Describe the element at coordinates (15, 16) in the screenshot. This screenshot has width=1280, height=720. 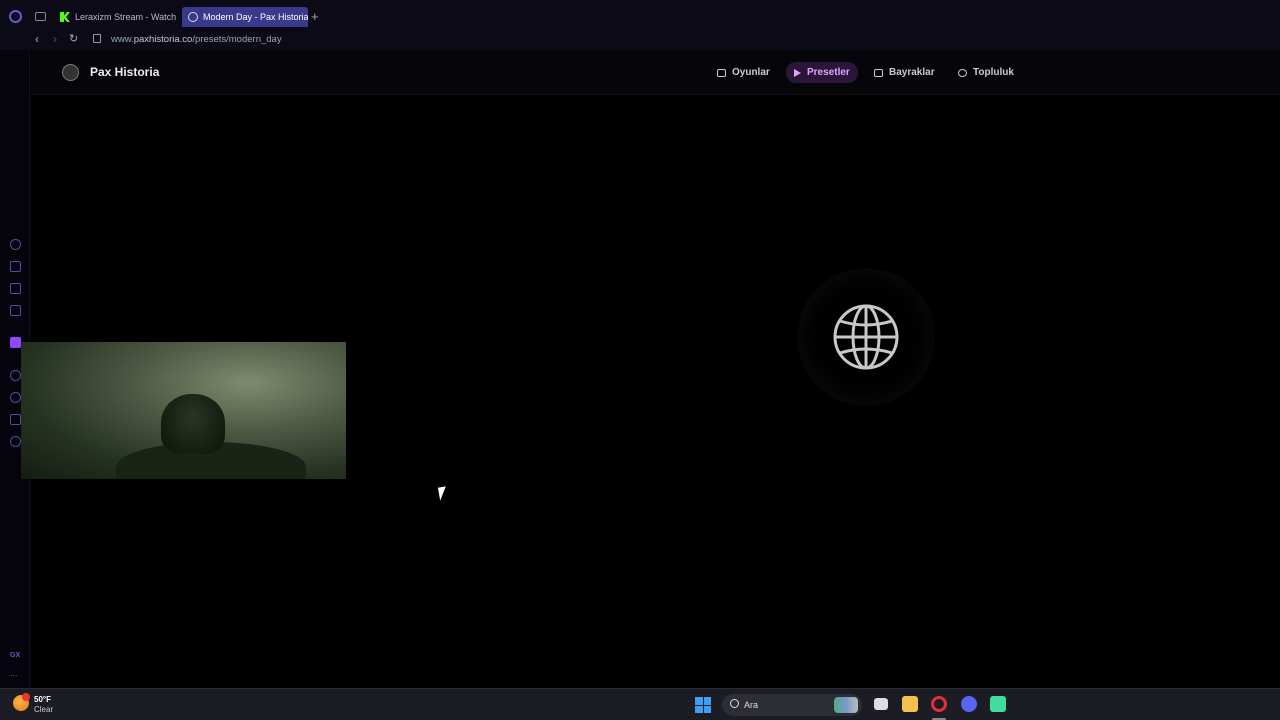
I see `opera-gx-logo-icon` at that location.